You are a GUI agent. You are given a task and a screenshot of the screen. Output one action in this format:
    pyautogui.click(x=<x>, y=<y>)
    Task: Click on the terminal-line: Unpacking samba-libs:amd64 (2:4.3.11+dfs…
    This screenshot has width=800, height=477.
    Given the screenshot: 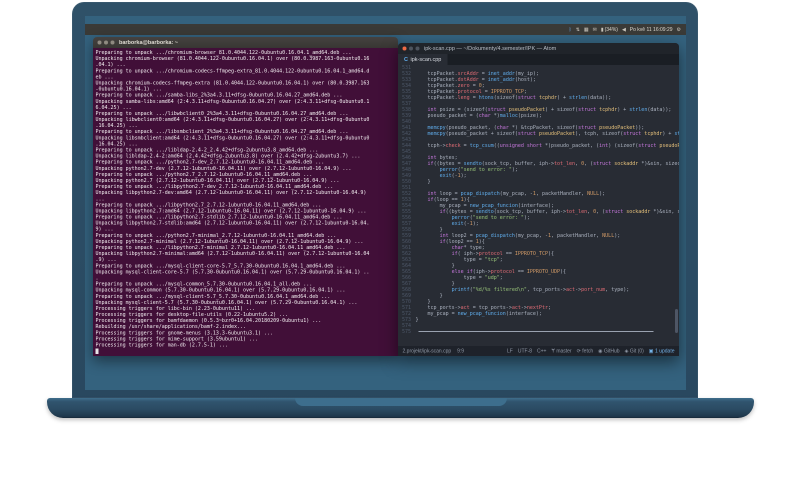 What is the action you would take?
    pyautogui.click(x=232, y=101)
    